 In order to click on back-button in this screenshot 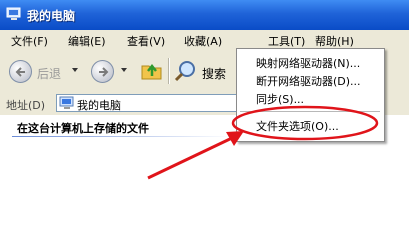, I will do `click(20, 71)`.